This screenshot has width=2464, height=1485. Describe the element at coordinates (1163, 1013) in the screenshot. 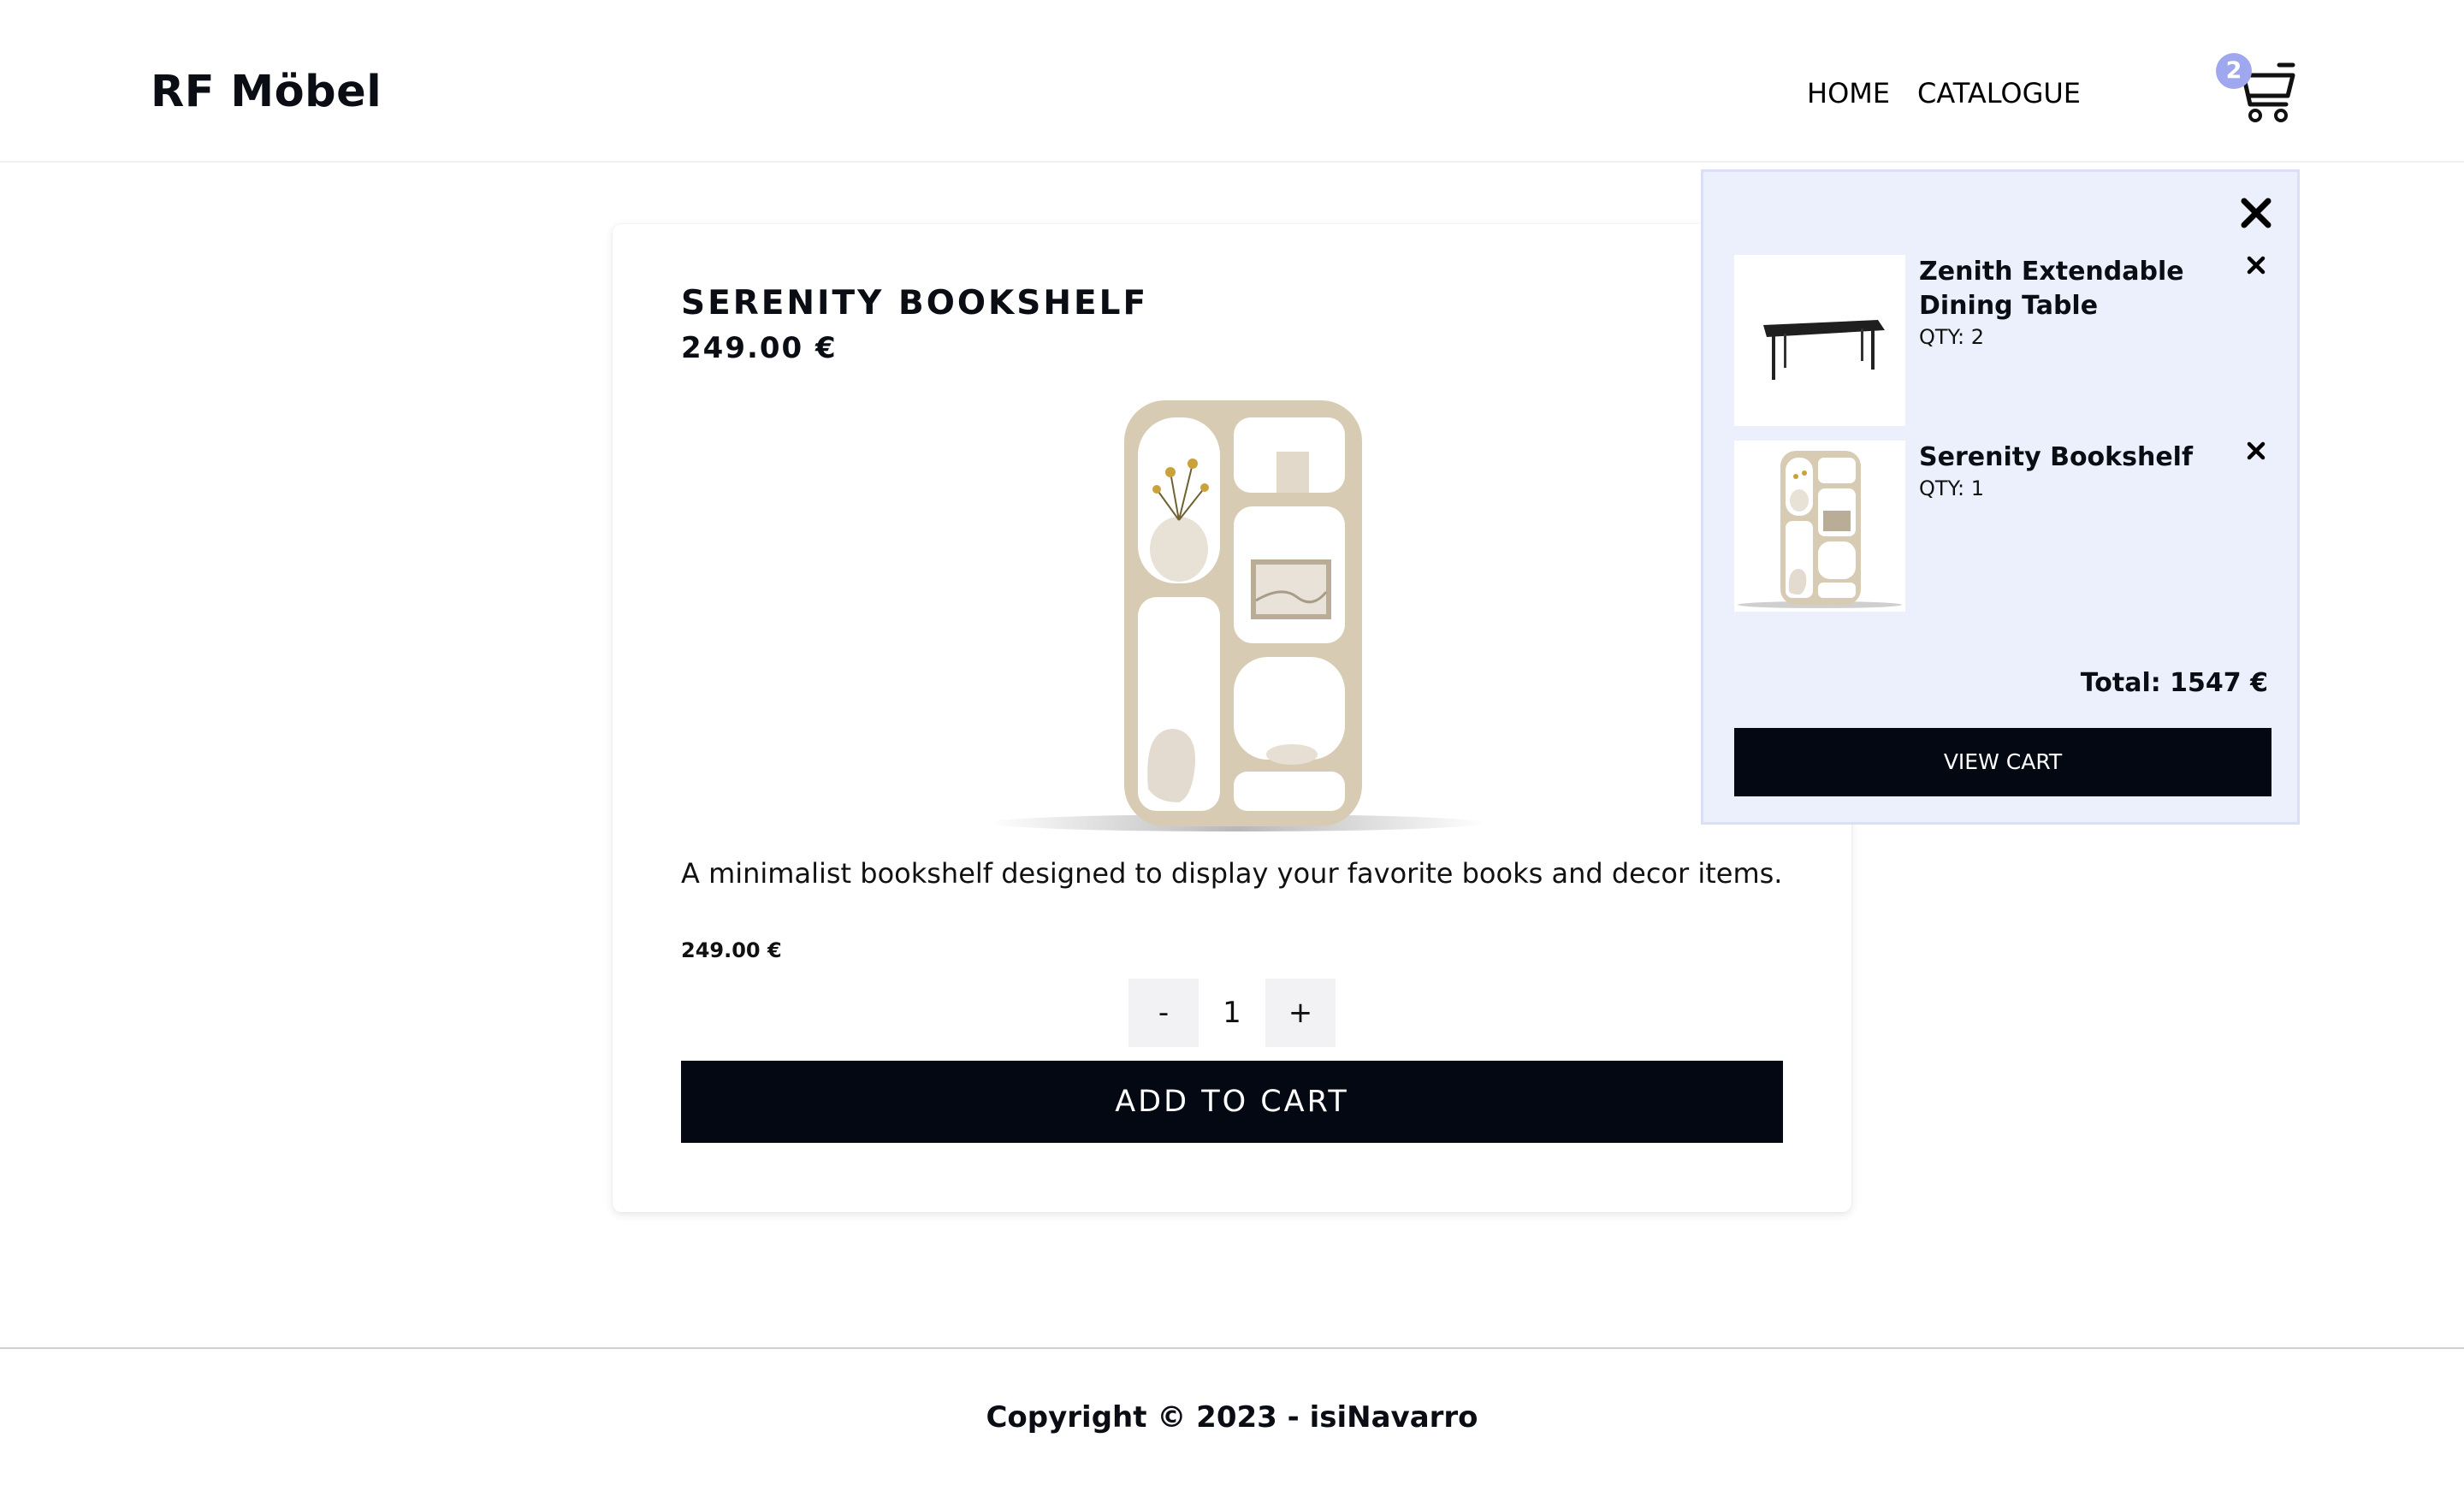

I see `quantity-decrease-button: -` at that location.